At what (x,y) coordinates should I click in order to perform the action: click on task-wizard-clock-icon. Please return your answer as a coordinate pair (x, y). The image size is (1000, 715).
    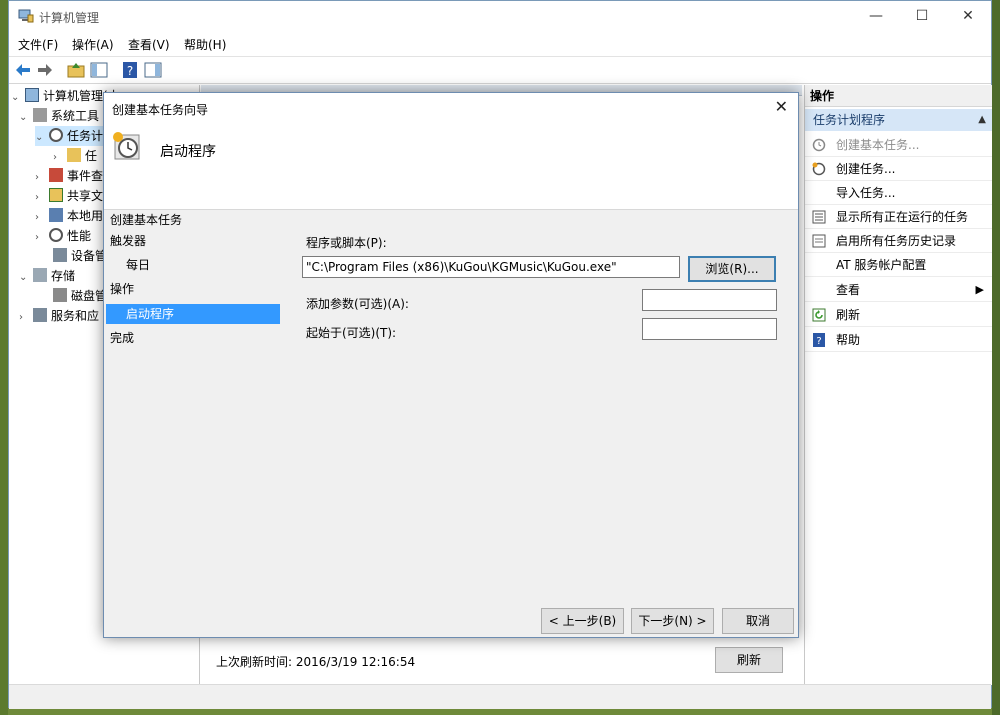
    Looking at the image, I should click on (126, 146).